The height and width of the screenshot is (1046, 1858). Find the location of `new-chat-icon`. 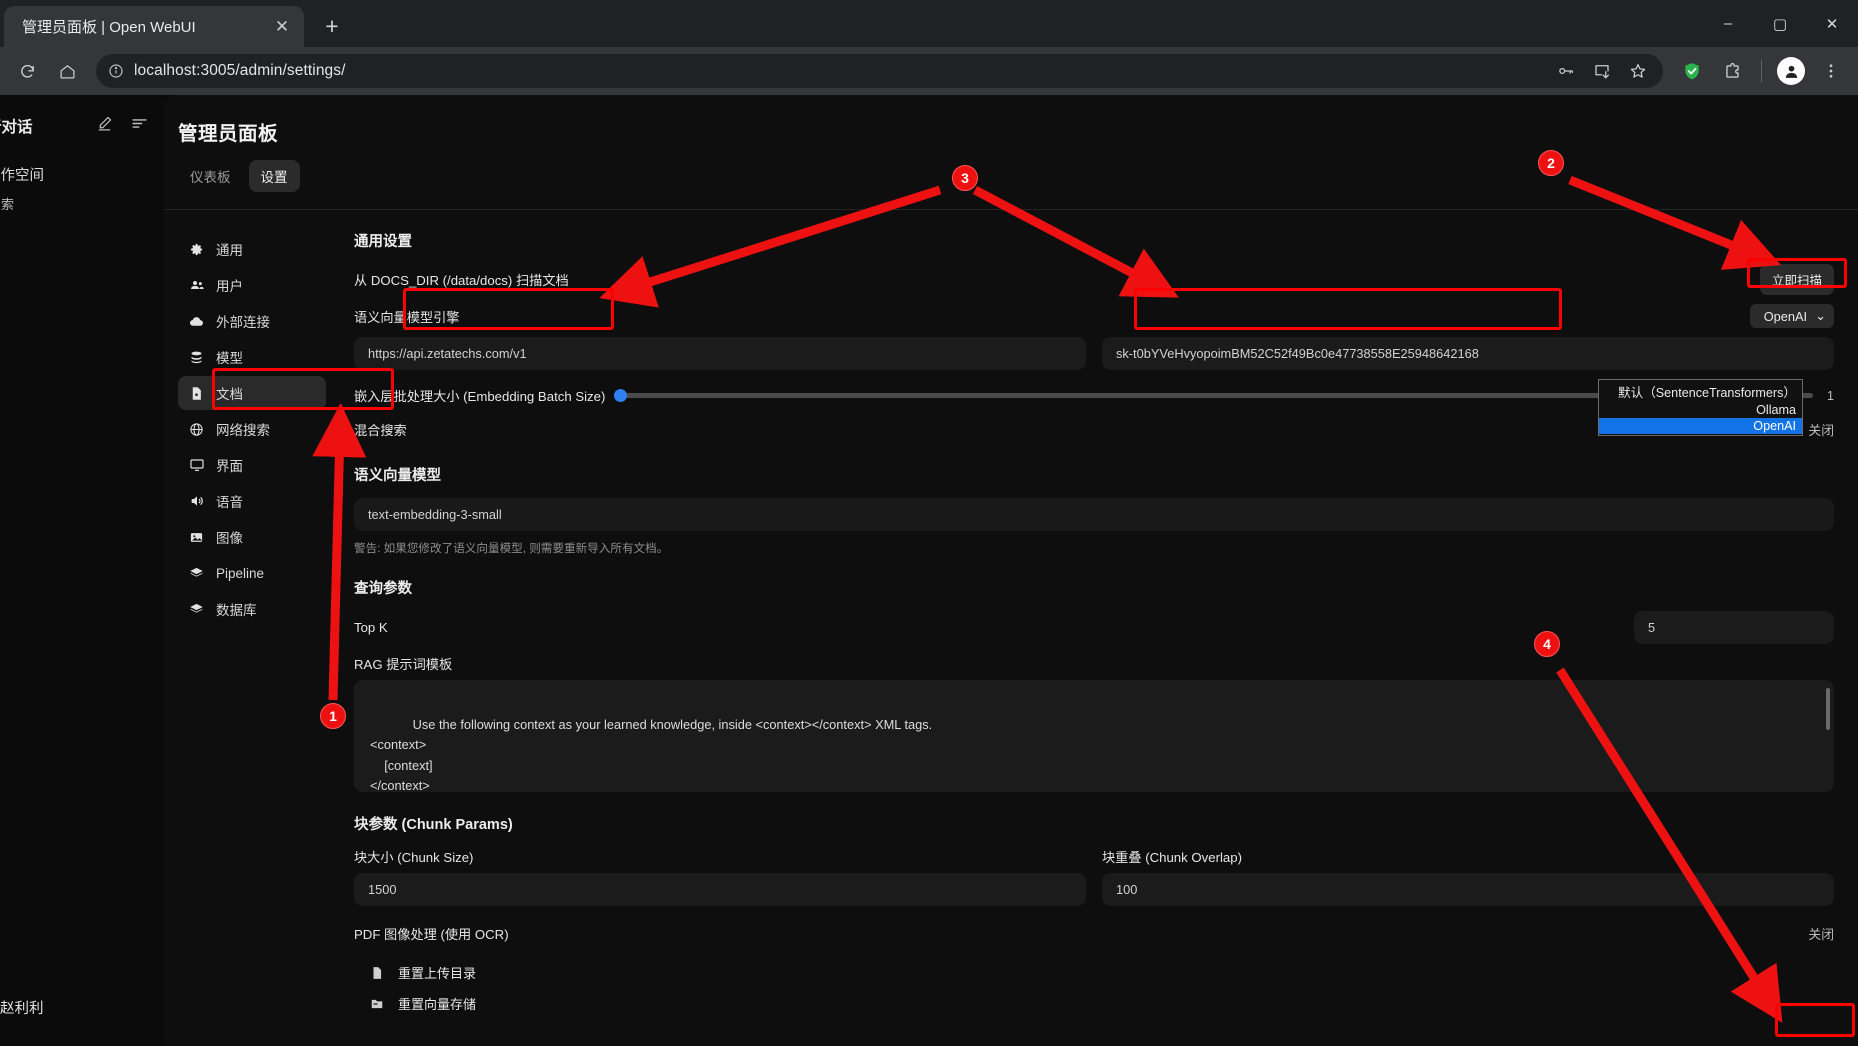

new-chat-icon is located at coordinates (104, 126).